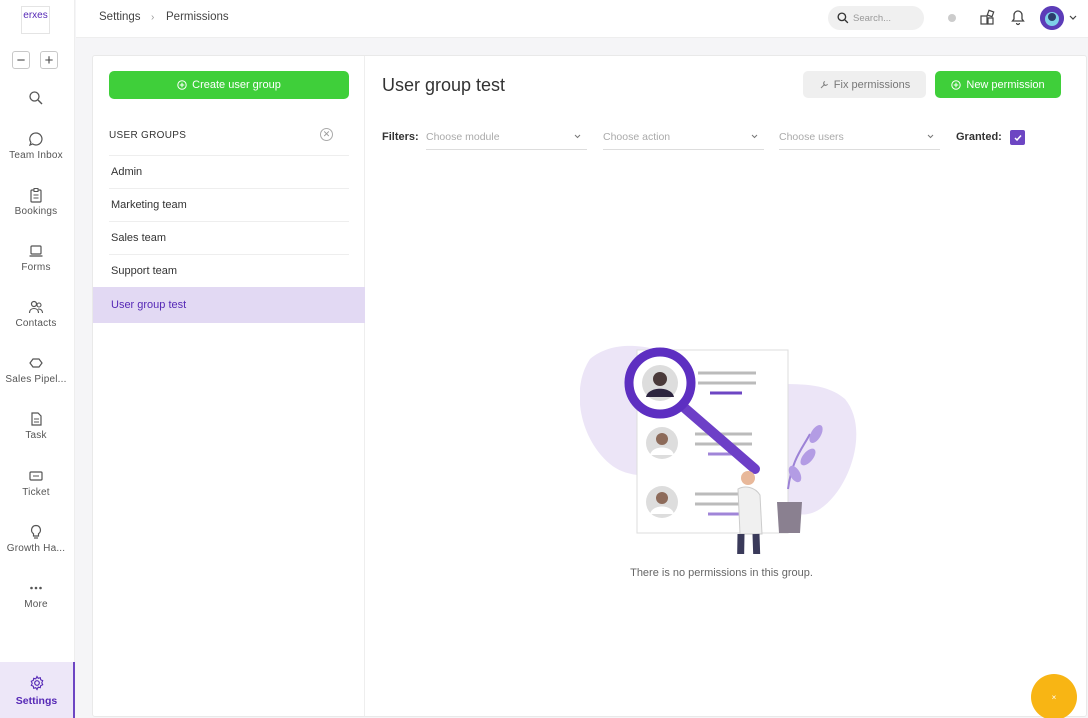 This screenshot has height=718, width=1088. Describe the element at coordinates (36, 195) in the screenshot. I see `clipboard-icon` at that location.